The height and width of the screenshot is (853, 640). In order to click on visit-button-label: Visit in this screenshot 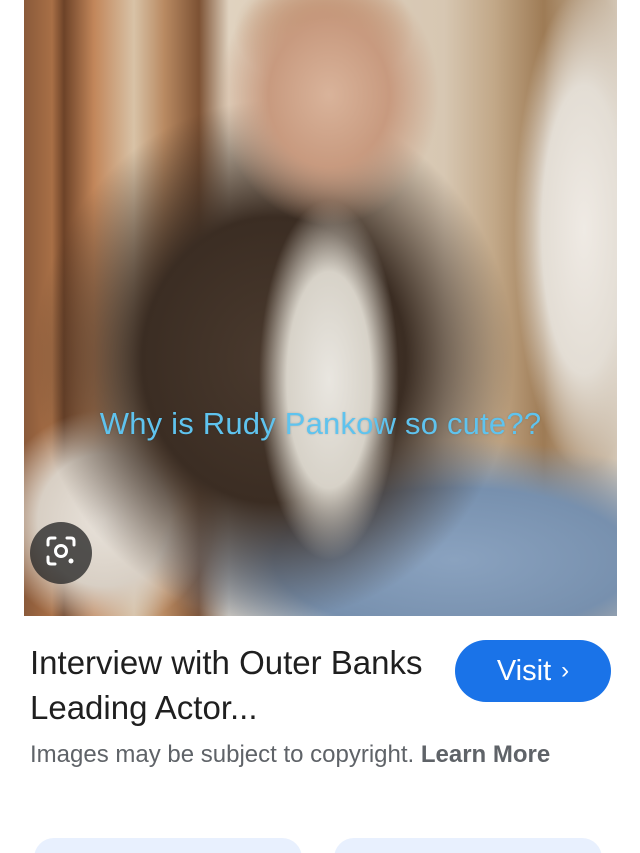, I will do `click(524, 670)`.